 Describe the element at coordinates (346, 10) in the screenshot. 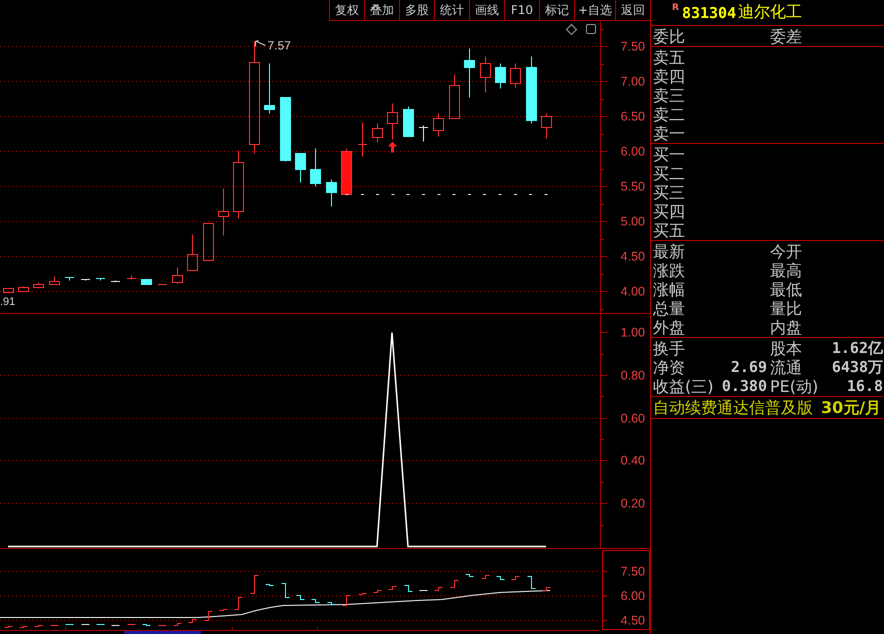

I see `toolbar-button: 复权` at that location.